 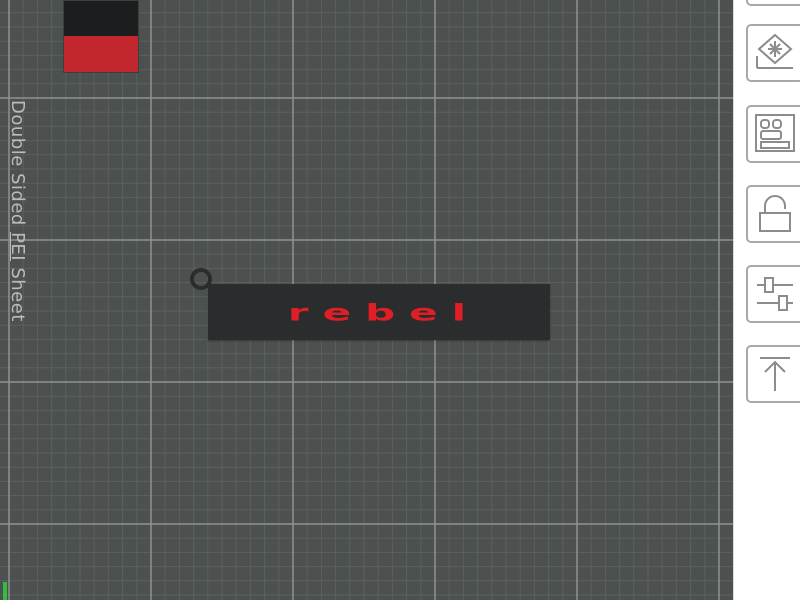 I want to click on filament-red-swatch, so click(x=101, y=54).